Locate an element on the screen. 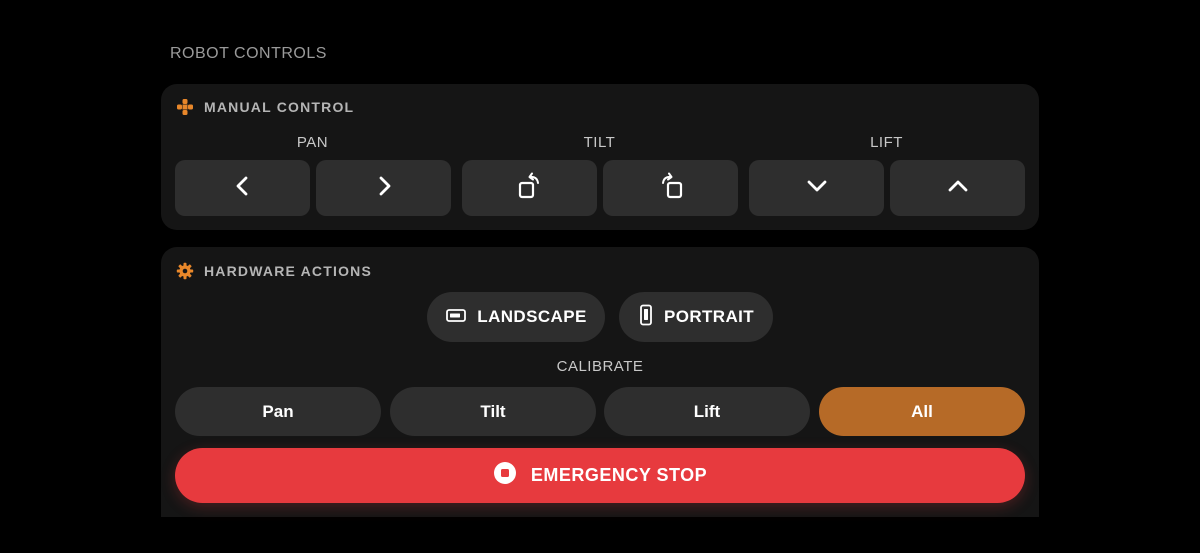 The image size is (1200, 553). portrait-icon is located at coordinates (646, 317).